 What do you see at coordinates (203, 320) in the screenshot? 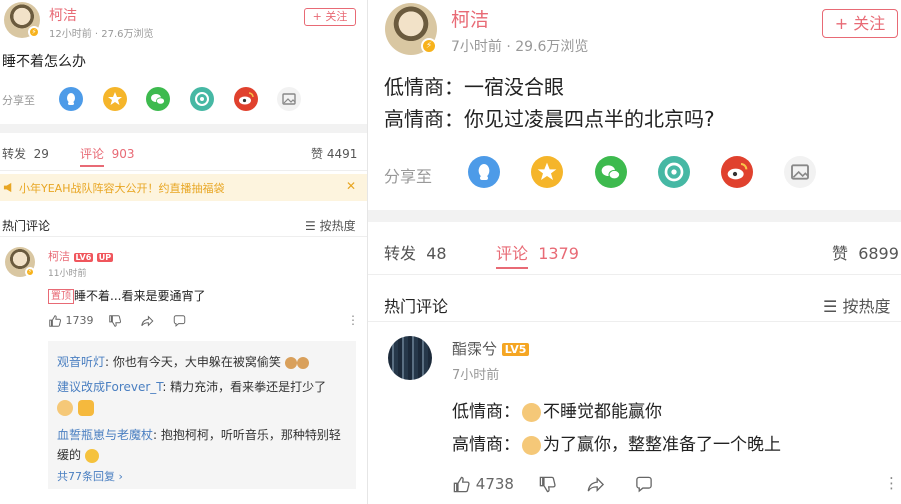
I see `comment-actions: 1739 ⋮` at bounding box center [203, 320].